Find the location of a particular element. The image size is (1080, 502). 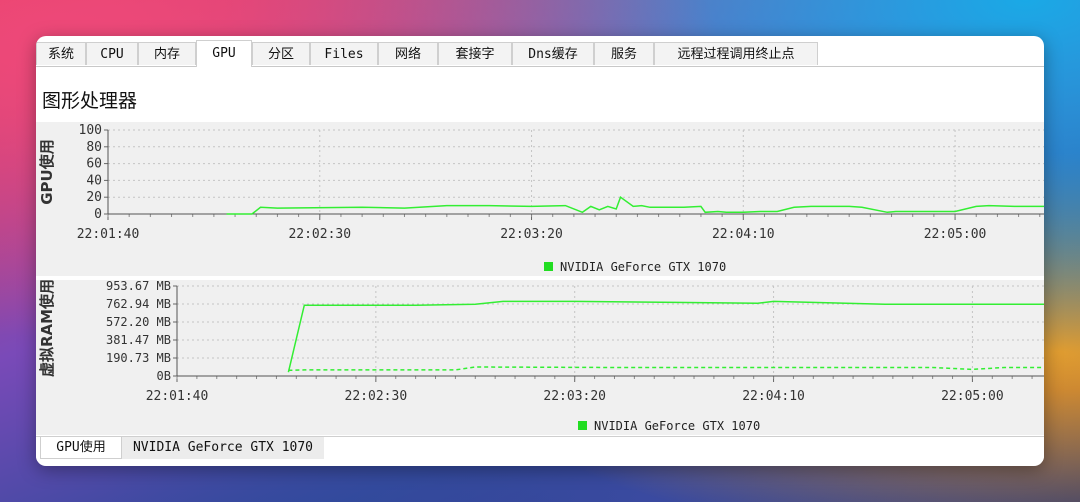

y-axis-label: GPU使用 is located at coordinates (47, 172).